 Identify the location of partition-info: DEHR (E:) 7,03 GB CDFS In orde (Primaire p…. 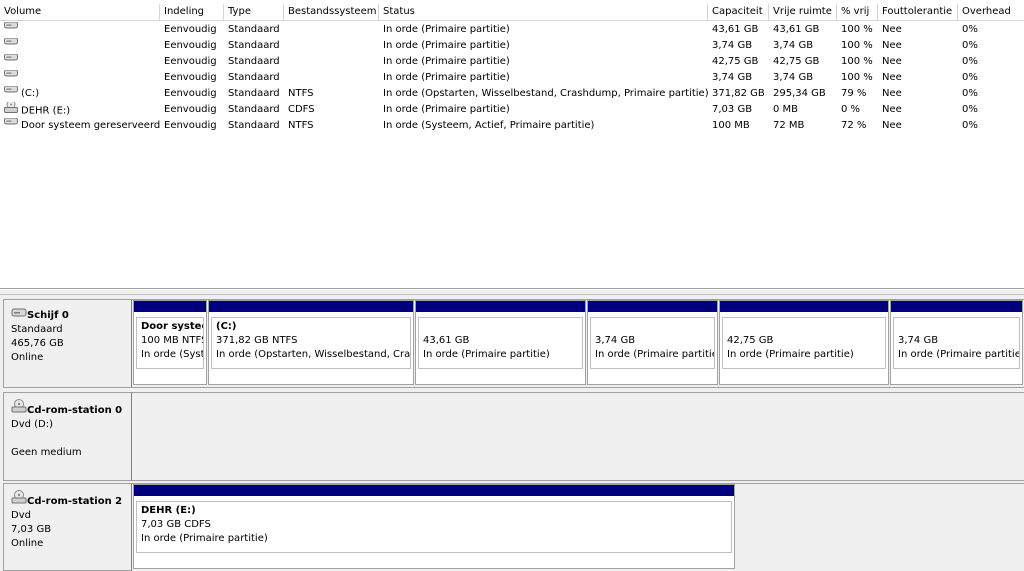
(434, 527).